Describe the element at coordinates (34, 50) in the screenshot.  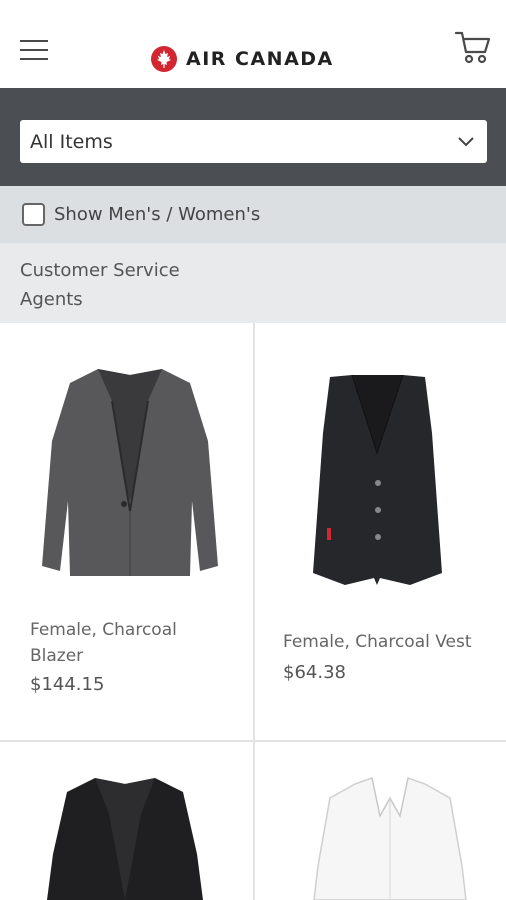
I see `hamburger-menu-icon` at that location.